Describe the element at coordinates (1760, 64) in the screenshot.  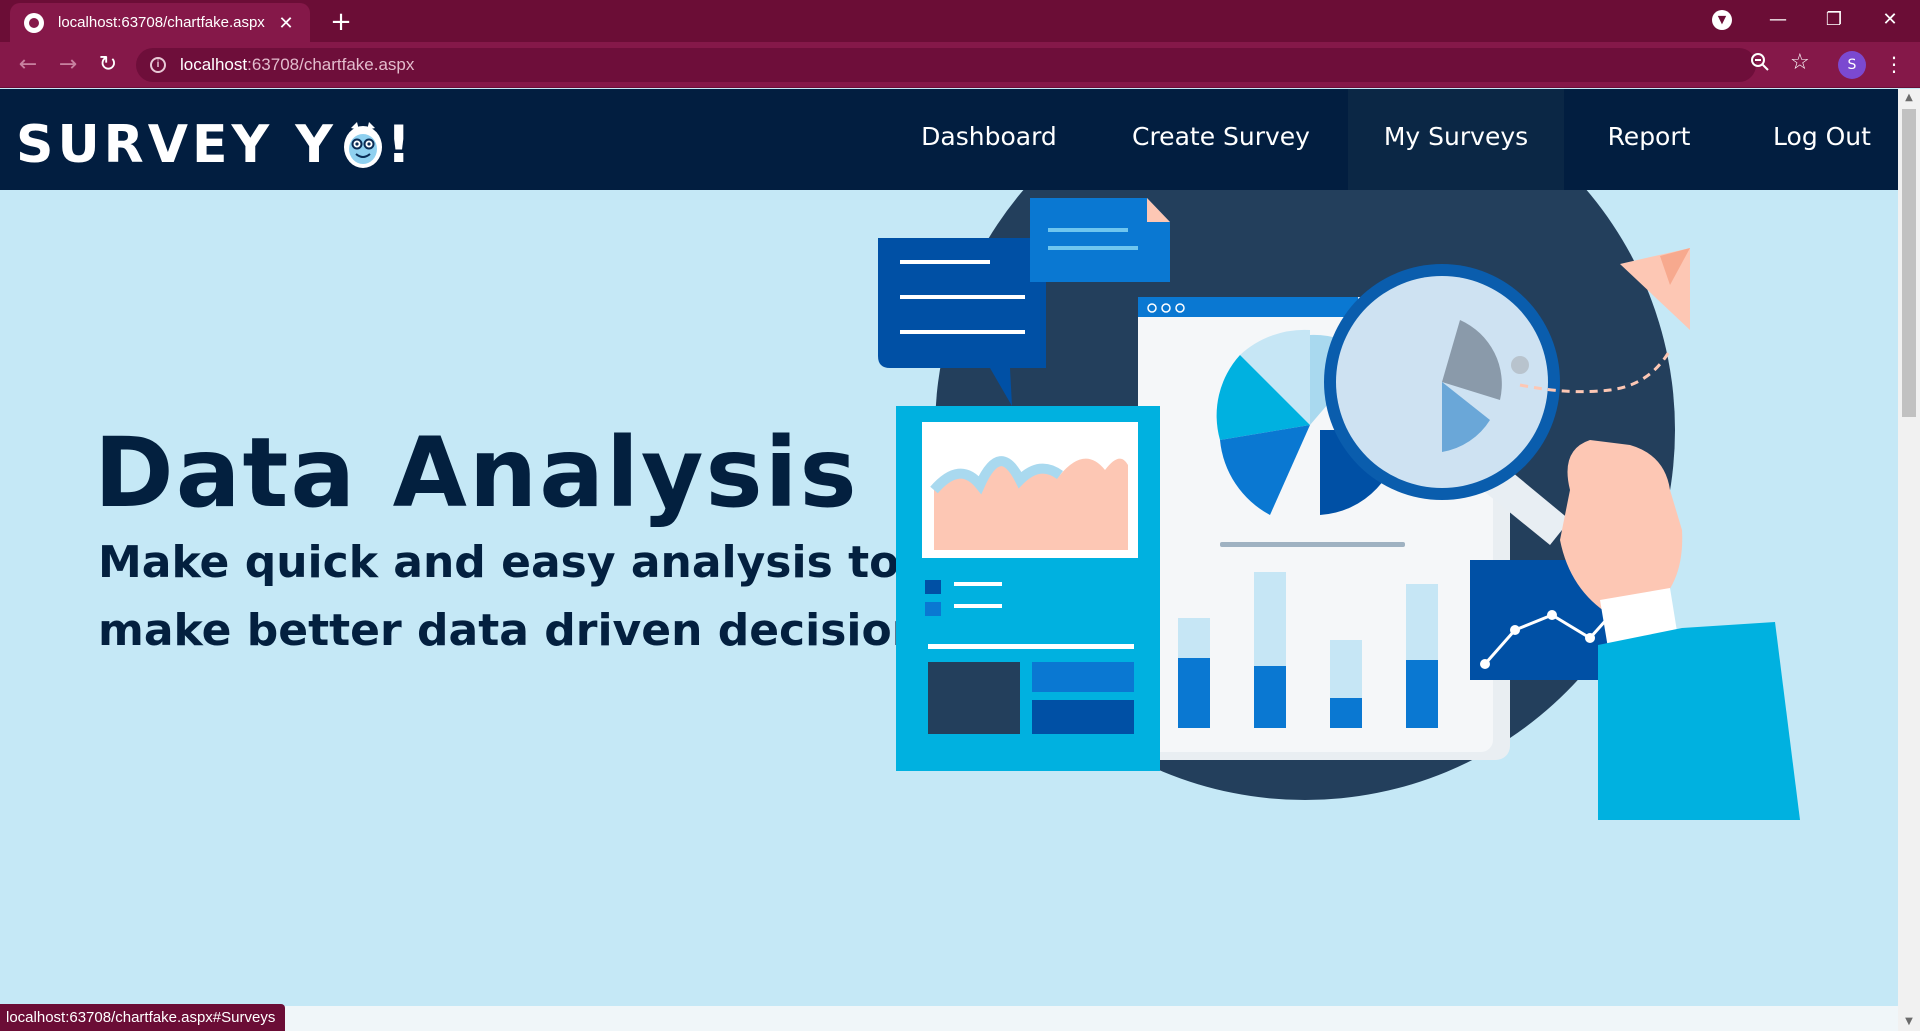
I see `zoom-icon` at that location.